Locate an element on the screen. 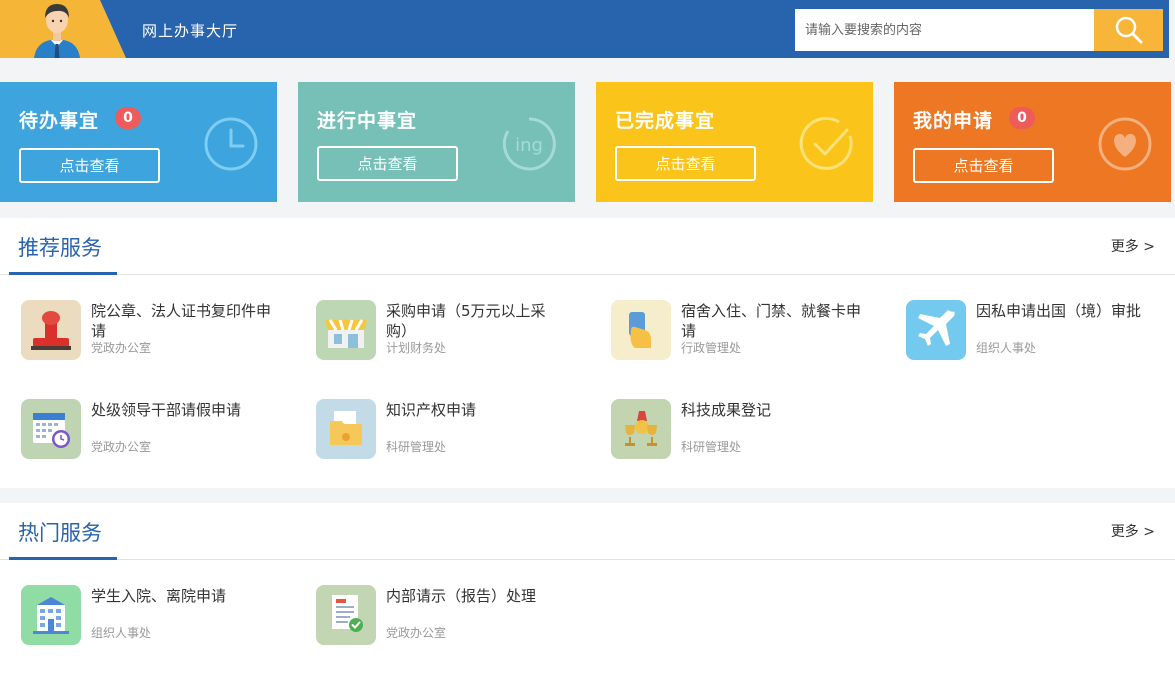 This screenshot has height=674, width=1175. service-item-seal-copy: 院公章、法人证书复印件申请 党政办公室 is located at coordinates (161, 331).